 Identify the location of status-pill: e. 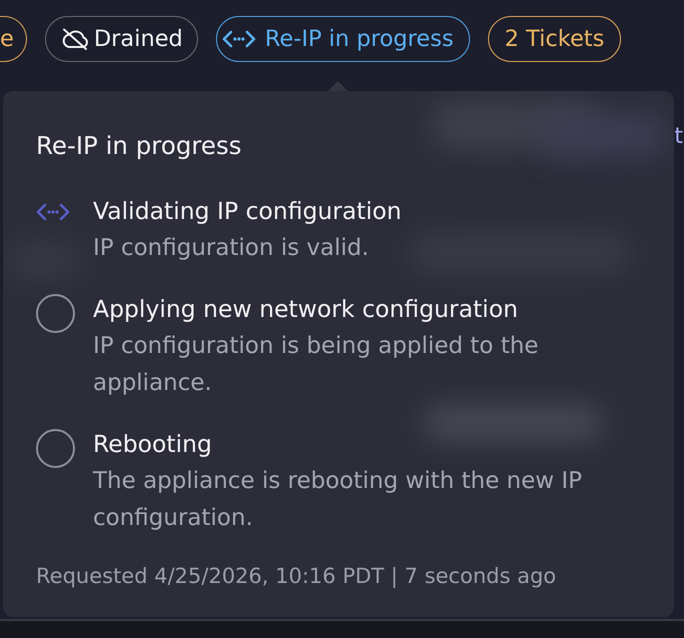
(13, 39).